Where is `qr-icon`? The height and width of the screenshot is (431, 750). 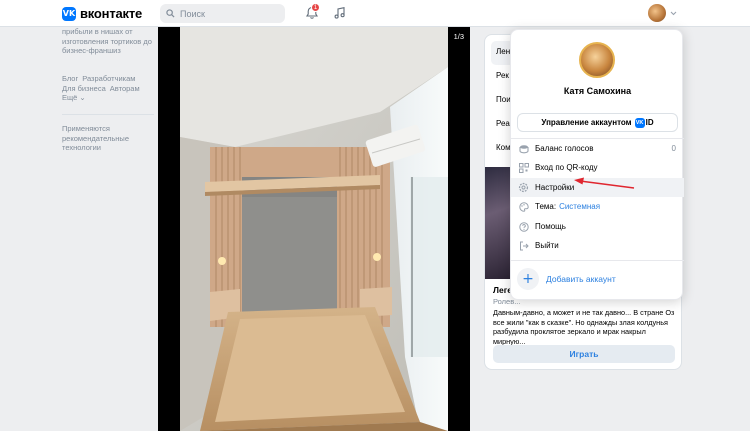
qr-icon is located at coordinates (523, 167).